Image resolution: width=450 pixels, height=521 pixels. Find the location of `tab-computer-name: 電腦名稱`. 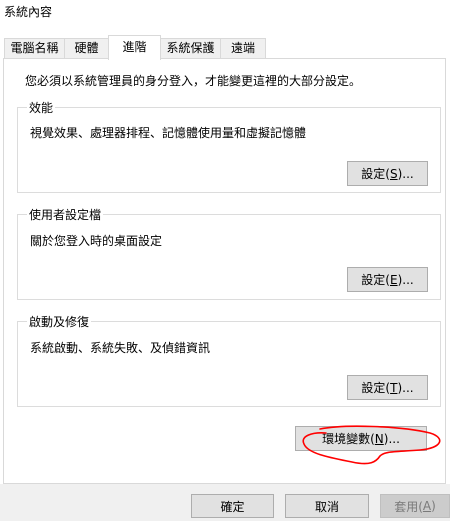

tab-computer-name: 電腦名稱 is located at coordinates (34, 48).